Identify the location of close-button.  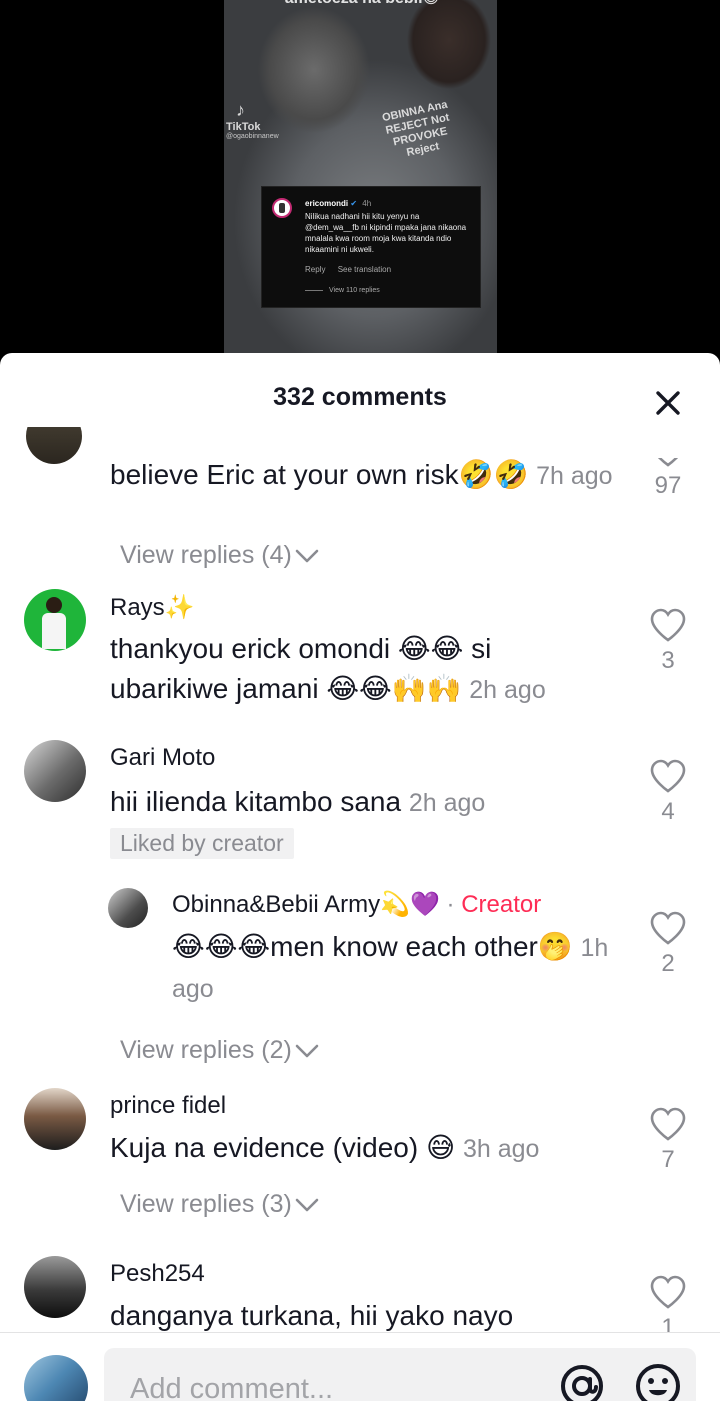
(668, 403).